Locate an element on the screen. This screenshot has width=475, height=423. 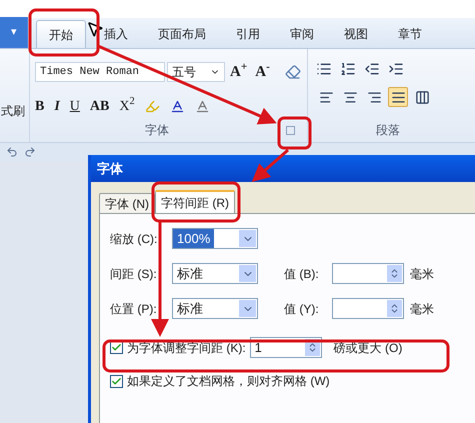
spacing-value-field is located at coordinates (368, 273).